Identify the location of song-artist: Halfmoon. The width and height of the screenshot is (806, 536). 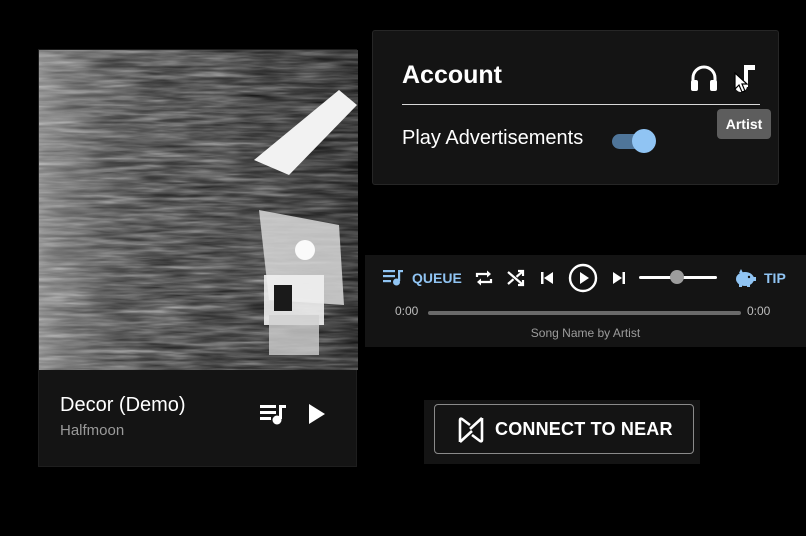
(92, 430).